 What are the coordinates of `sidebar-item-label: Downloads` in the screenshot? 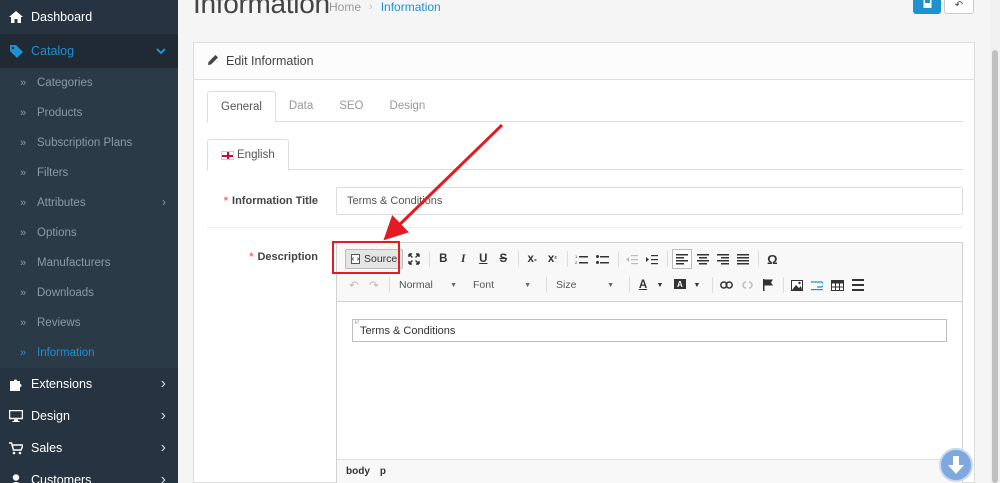 It's located at (65, 293).